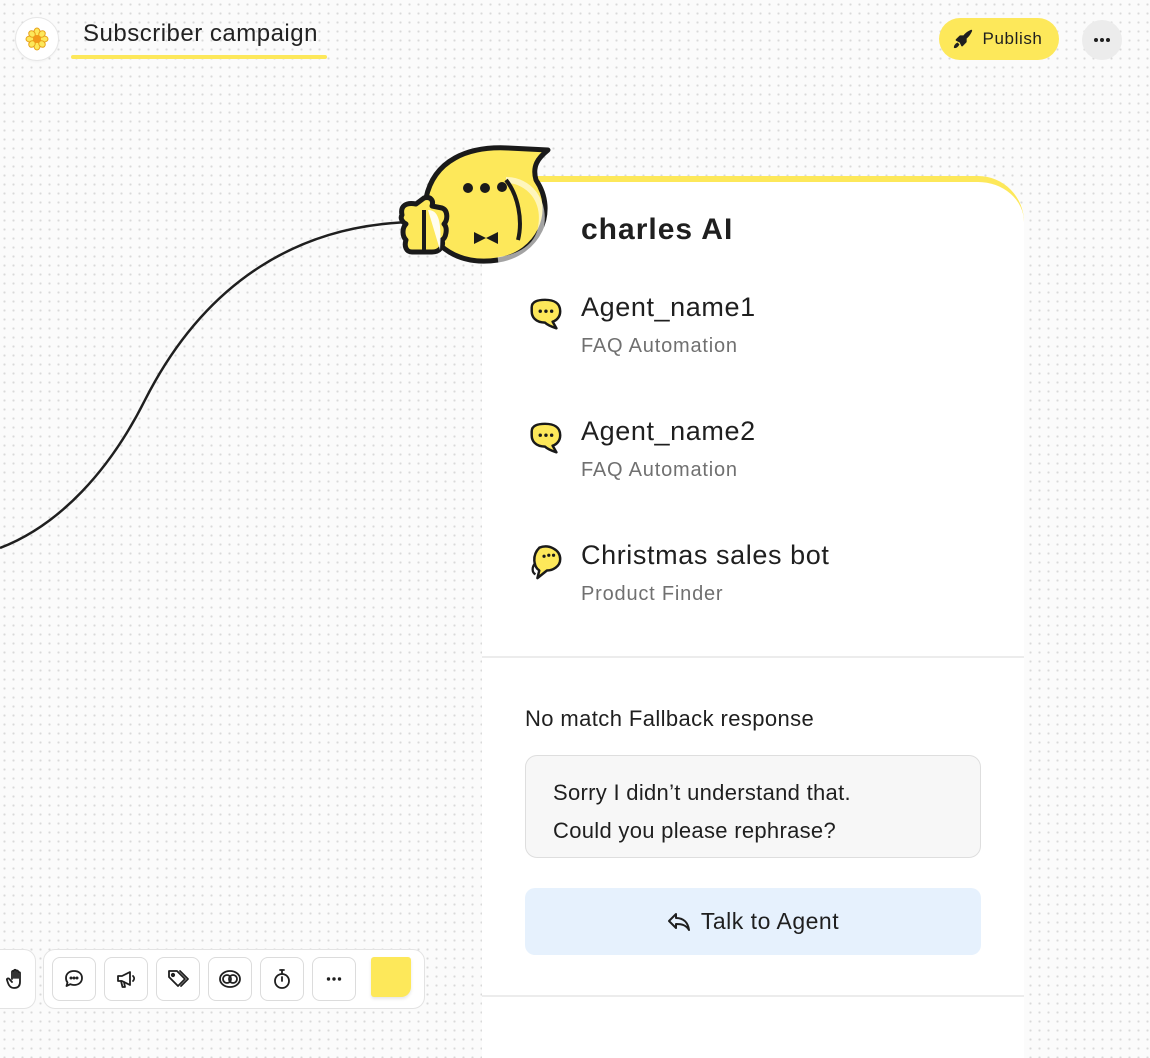  What do you see at coordinates (668, 431) in the screenshot?
I see `agent-name: Agent_name2` at bounding box center [668, 431].